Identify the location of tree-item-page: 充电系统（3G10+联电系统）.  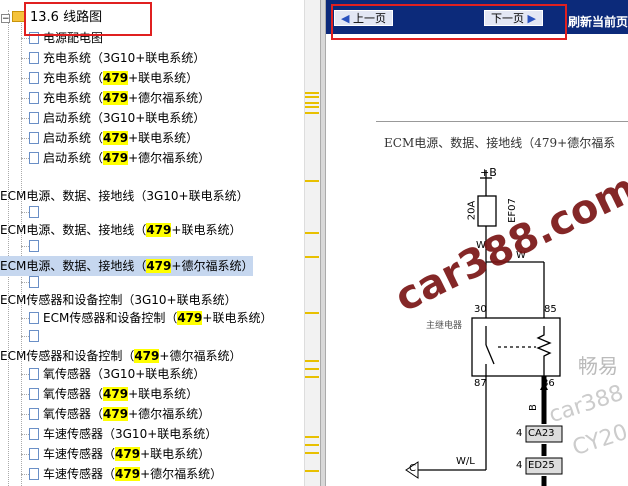
(117, 58).